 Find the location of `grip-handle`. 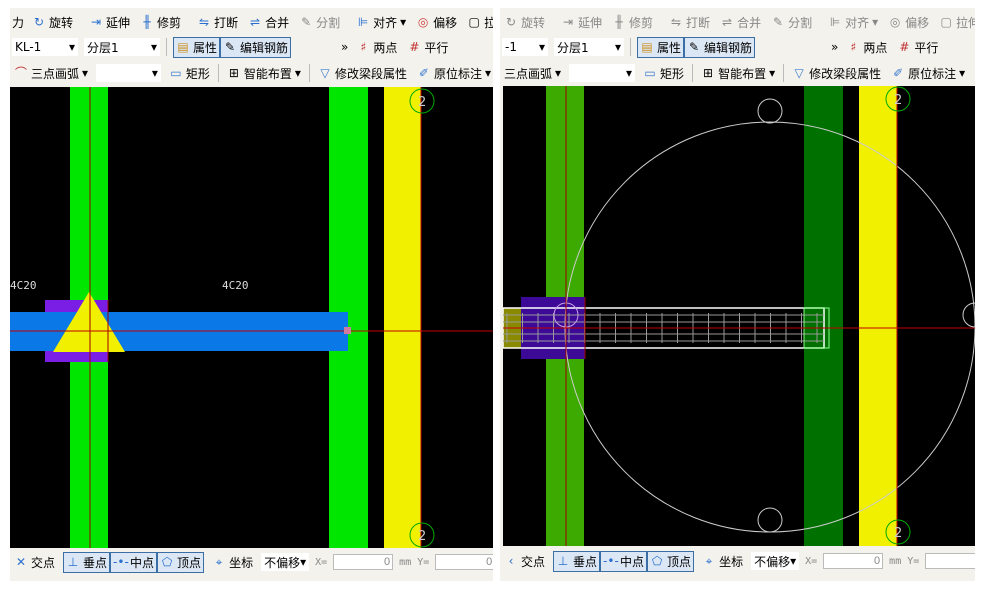

grip-handle is located at coordinates (347, 330).